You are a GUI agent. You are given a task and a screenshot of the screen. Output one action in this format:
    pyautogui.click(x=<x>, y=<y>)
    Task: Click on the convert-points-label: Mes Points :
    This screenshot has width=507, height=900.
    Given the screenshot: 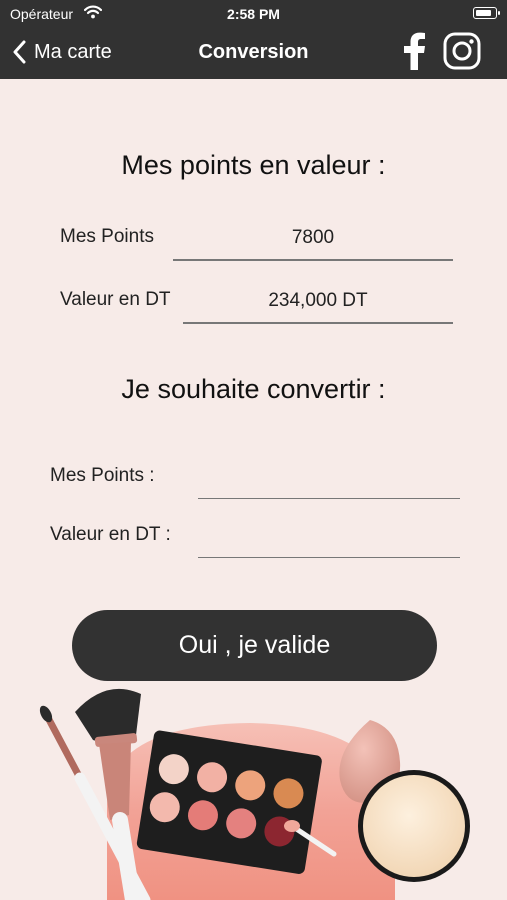 What is the action you would take?
    pyautogui.click(x=102, y=475)
    